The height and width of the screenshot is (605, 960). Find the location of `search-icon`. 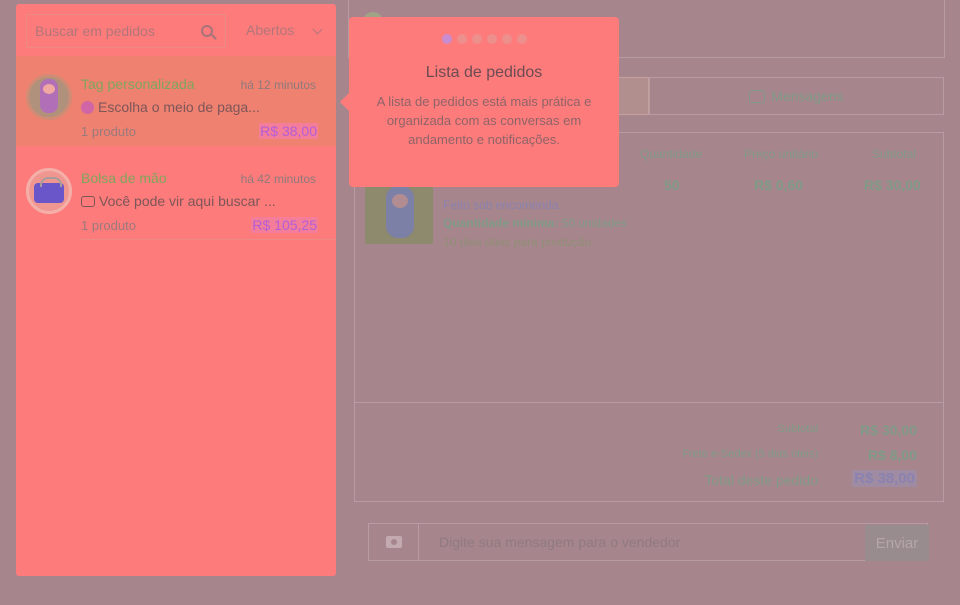

search-icon is located at coordinates (207, 31).